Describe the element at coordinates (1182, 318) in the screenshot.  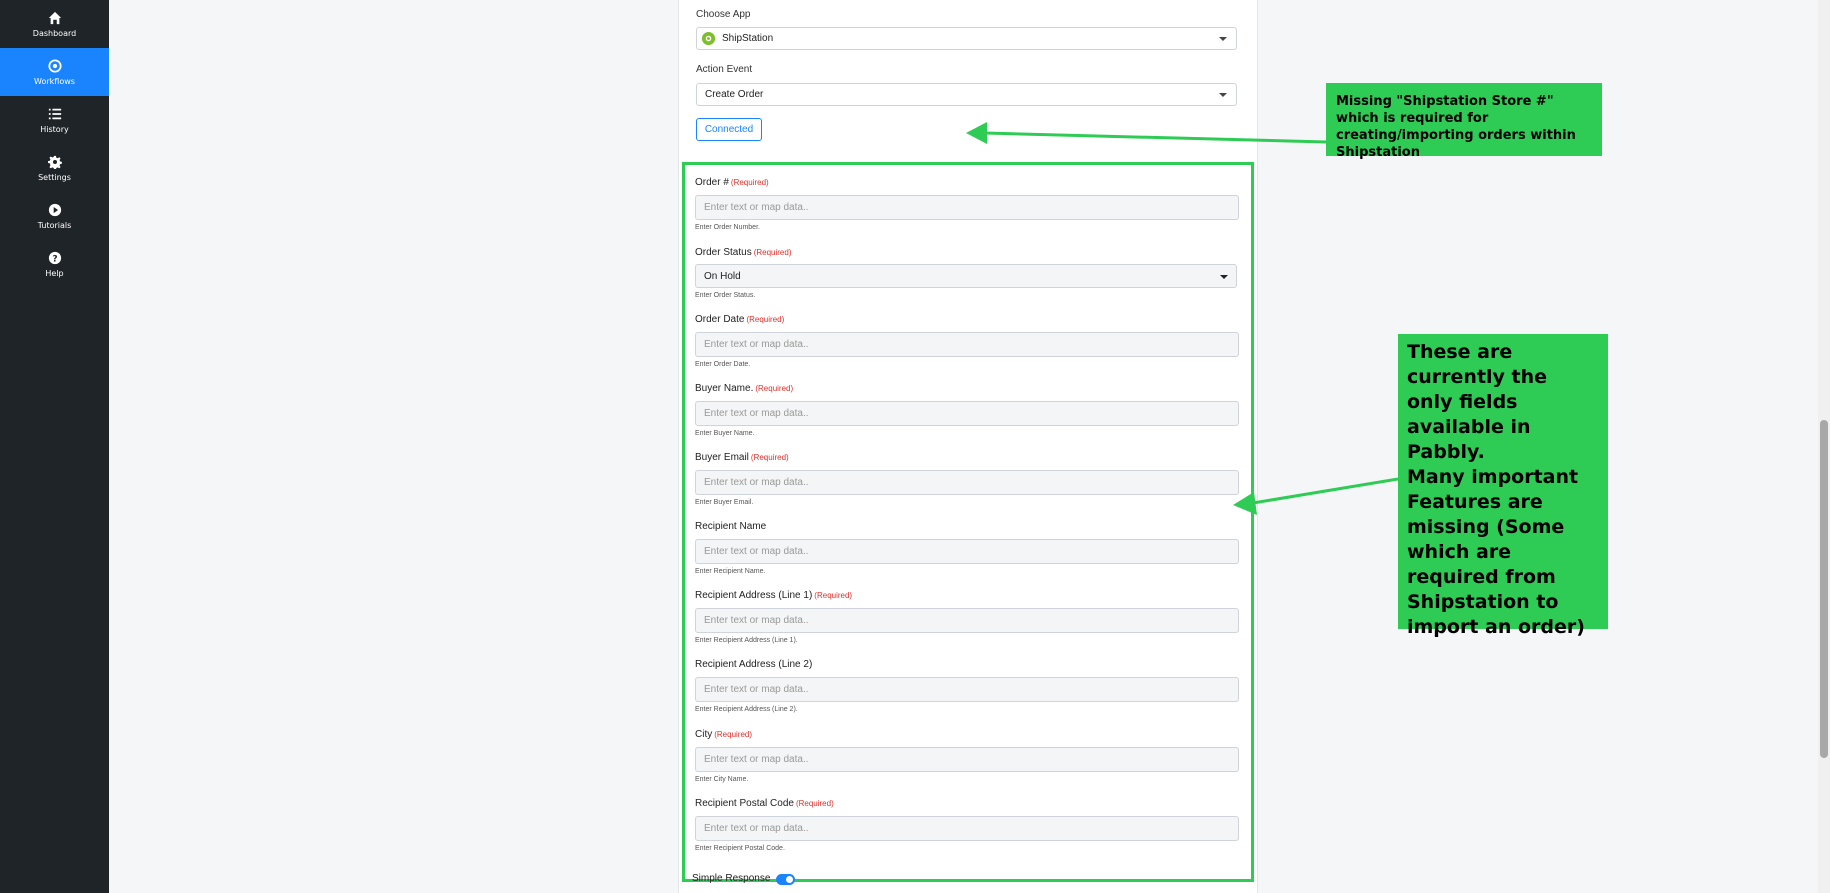
I see `annotation-arrows` at that location.